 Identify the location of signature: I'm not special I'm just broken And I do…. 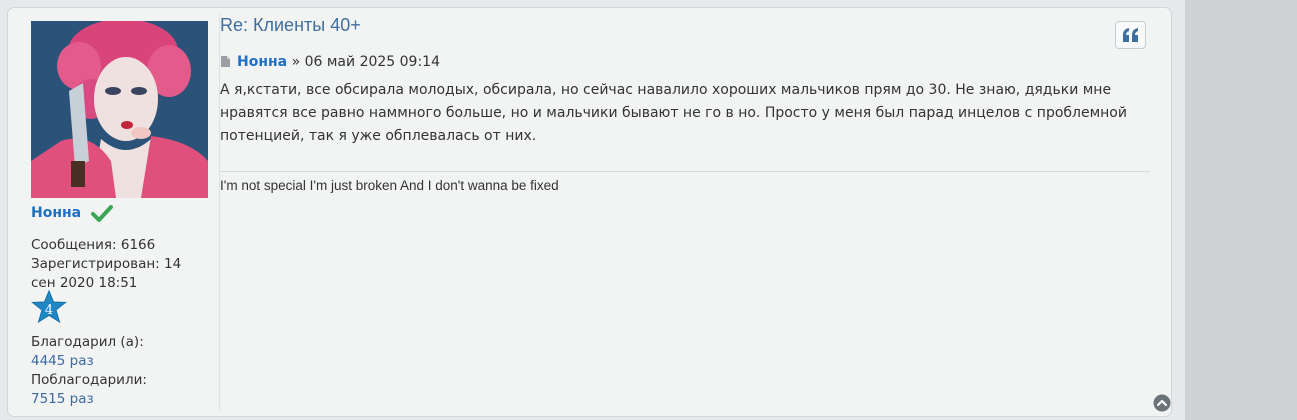
(389, 185).